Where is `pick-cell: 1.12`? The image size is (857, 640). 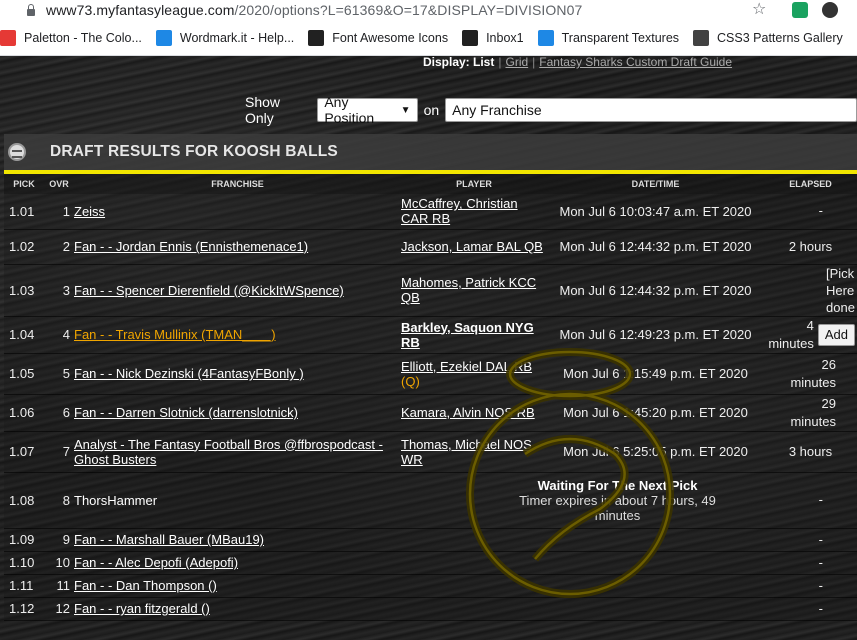 pick-cell: 1.12 is located at coordinates (24, 609).